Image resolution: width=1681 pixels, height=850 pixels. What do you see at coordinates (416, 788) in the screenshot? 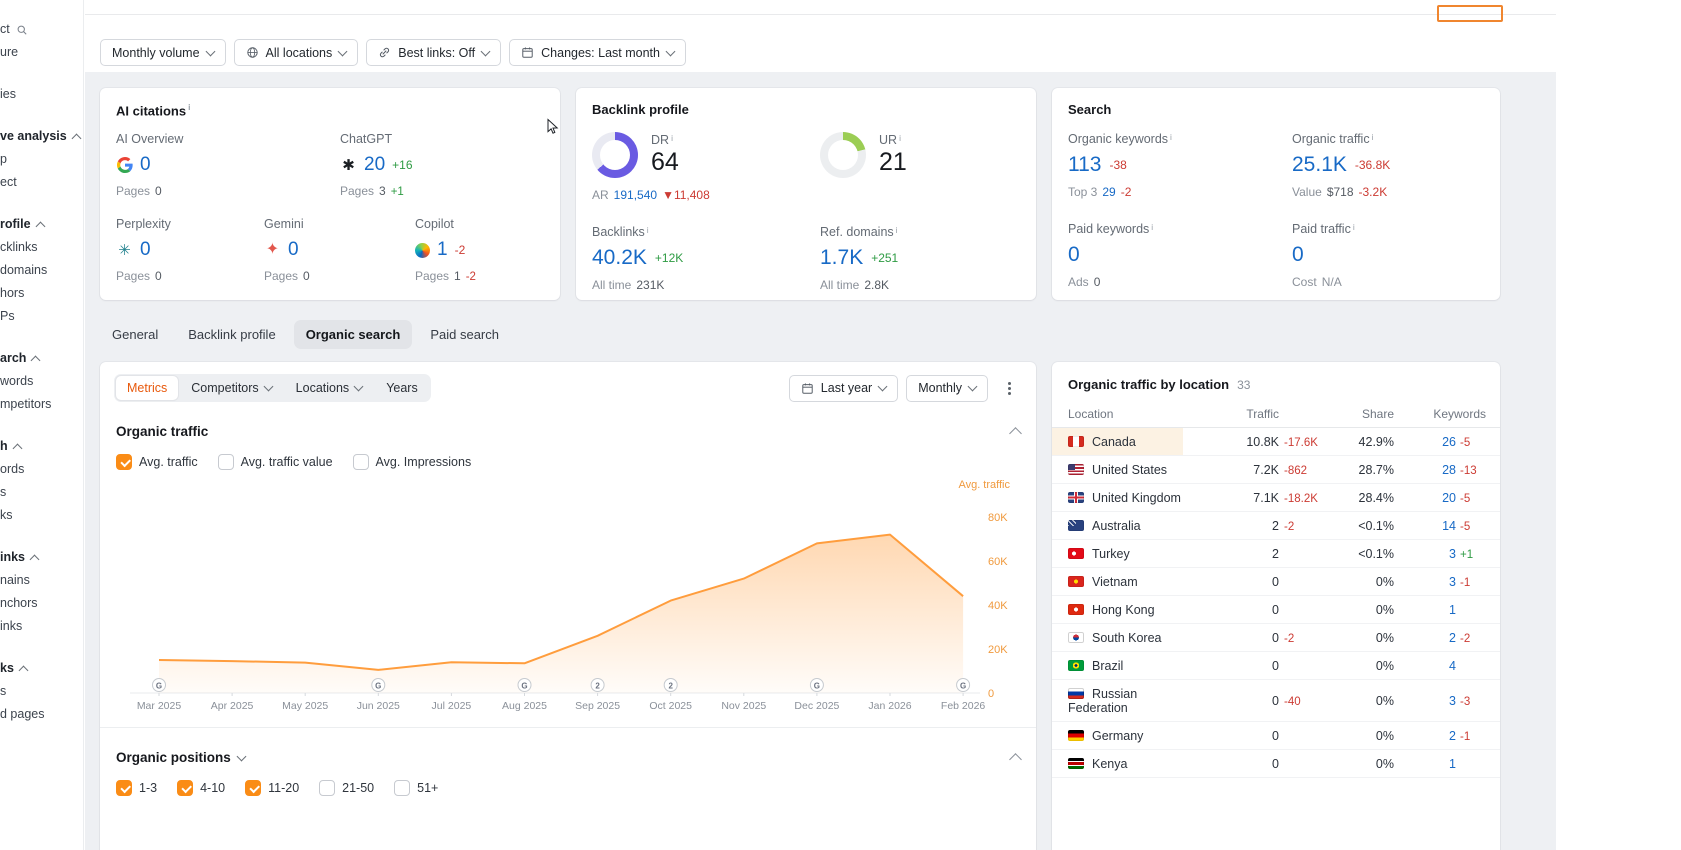
I see `position-toggle-51: 51+` at bounding box center [416, 788].